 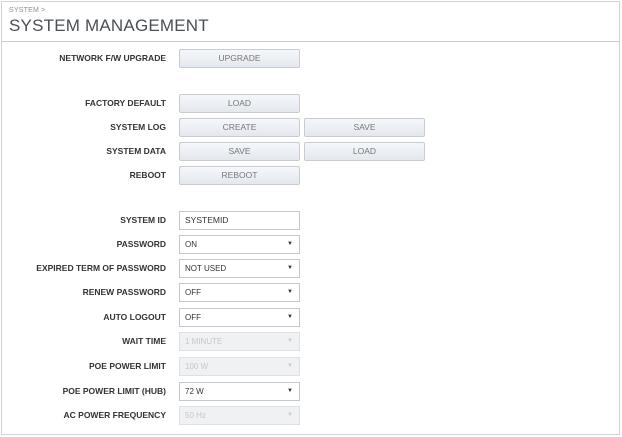 I want to click on poe-power-limit-hub-label: POE POWER LIMIT (HUB), so click(x=114, y=391).